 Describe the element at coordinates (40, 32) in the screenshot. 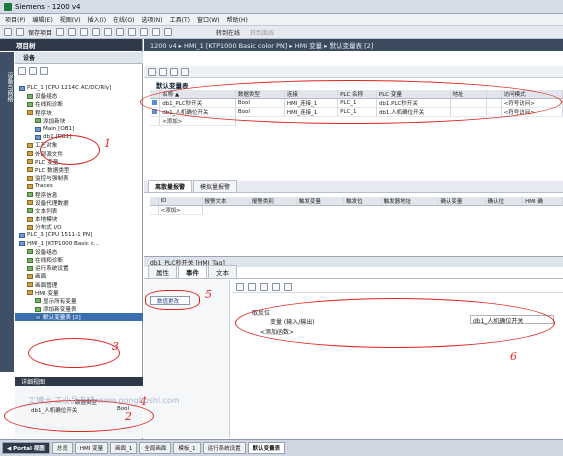

I see `save-project-button: 保存项目` at that location.